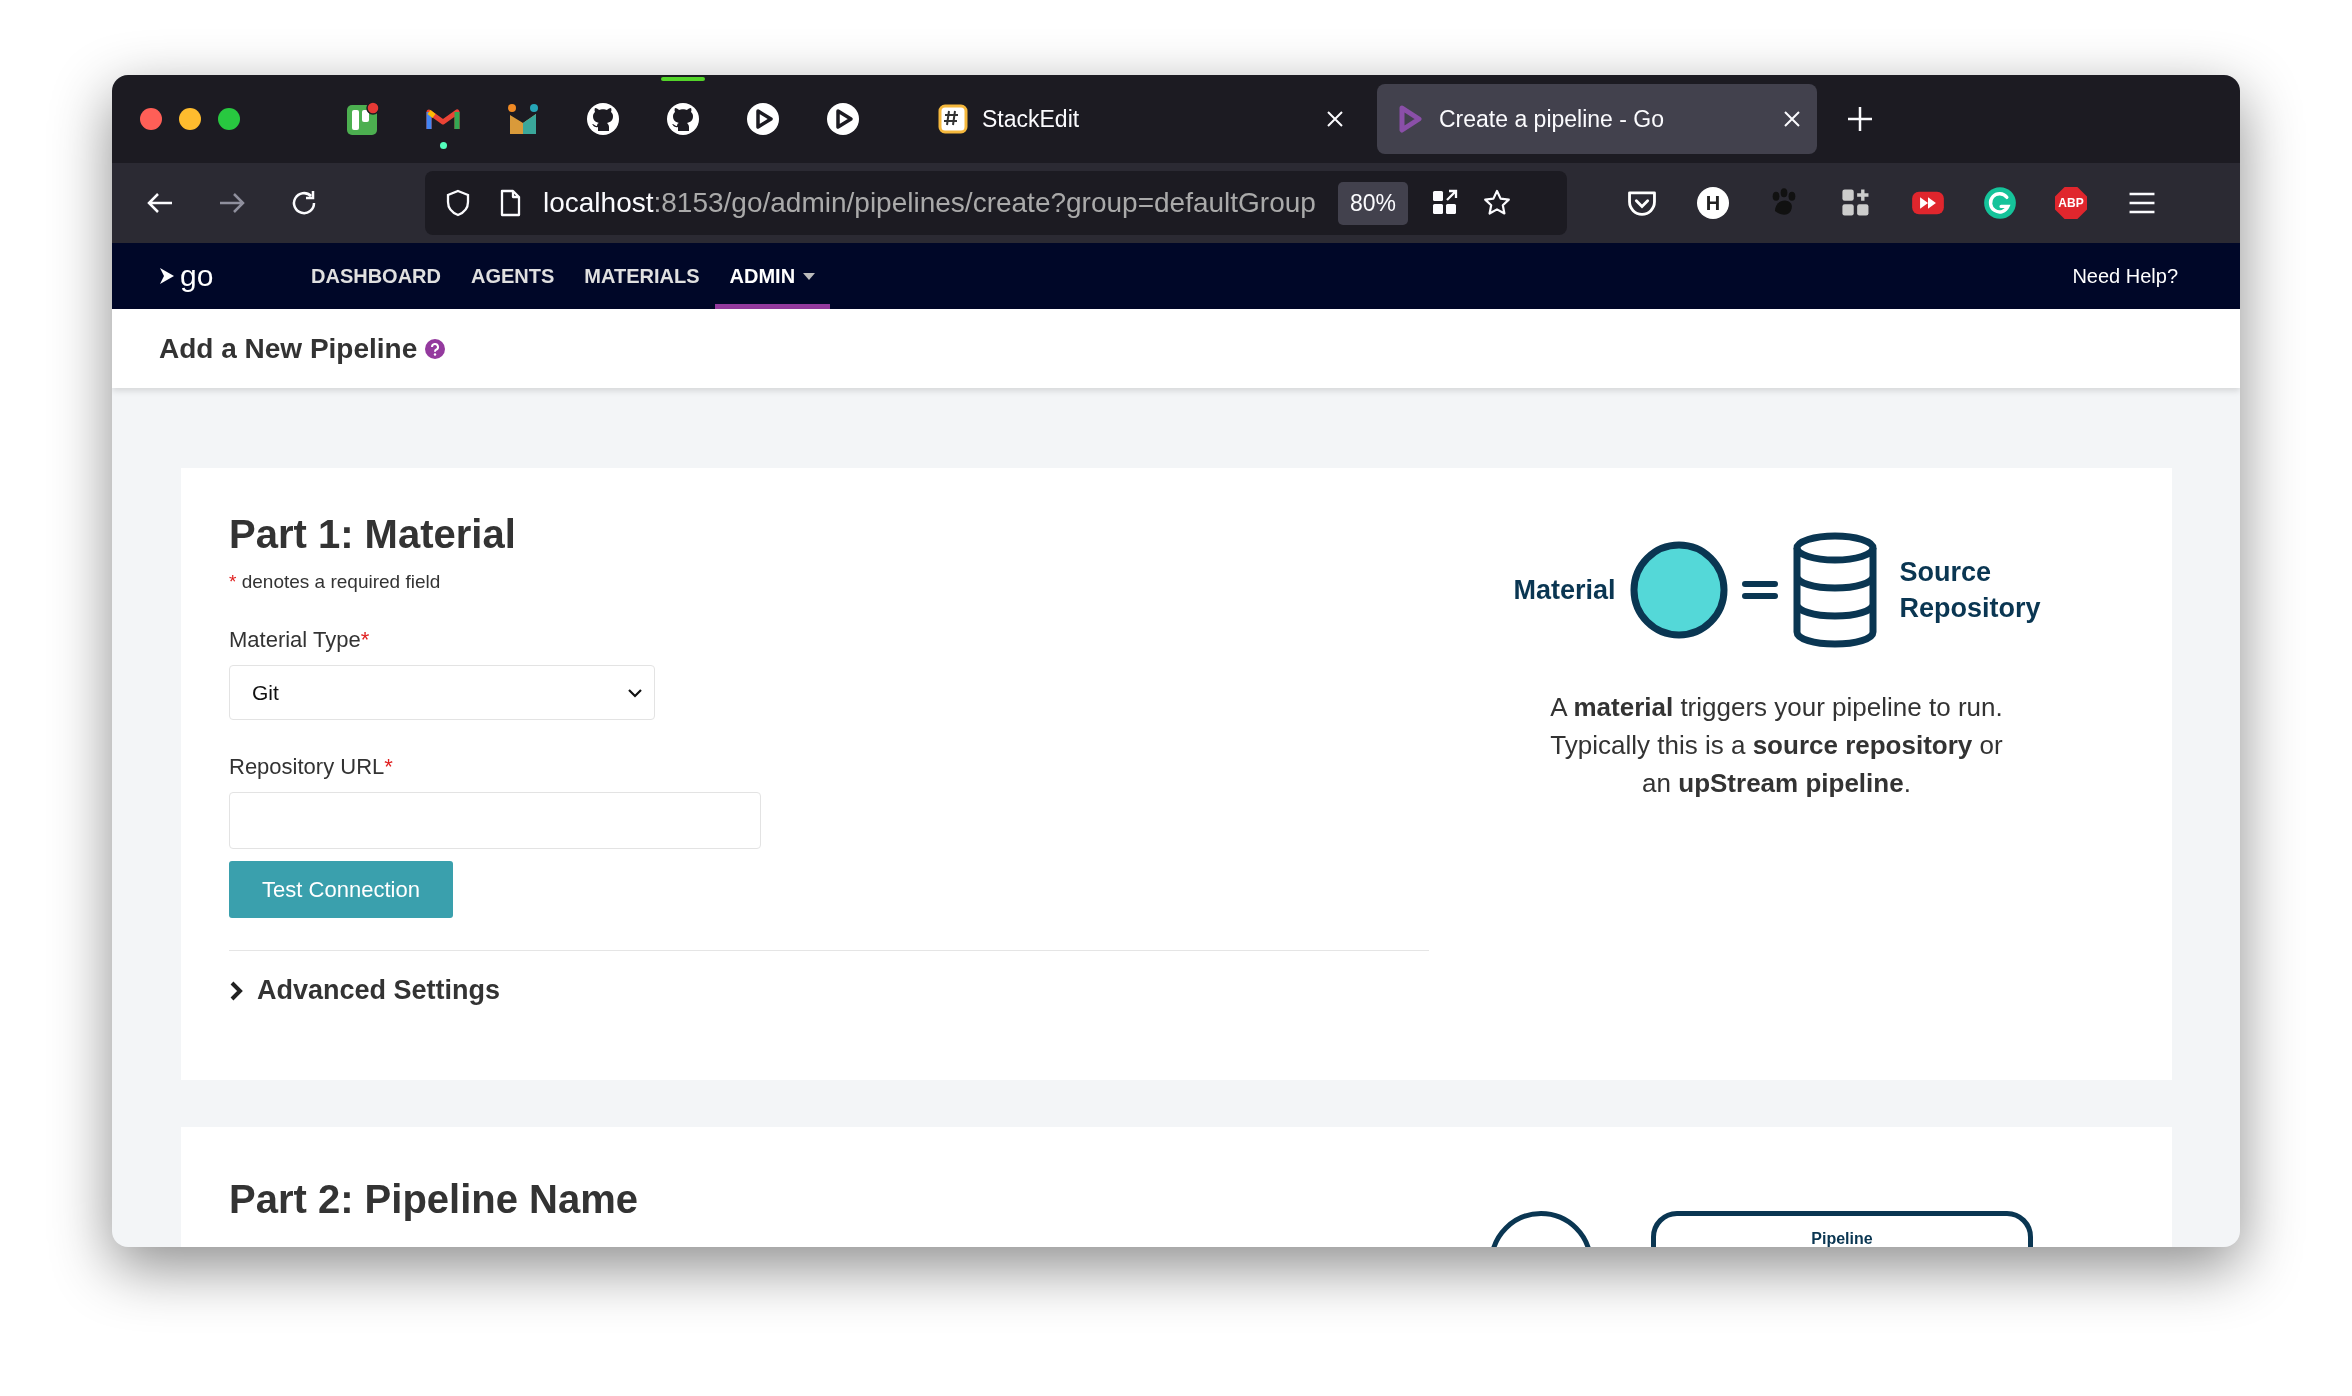 This screenshot has height=1396, width=2352. I want to click on minimize-window-button, so click(190, 119).